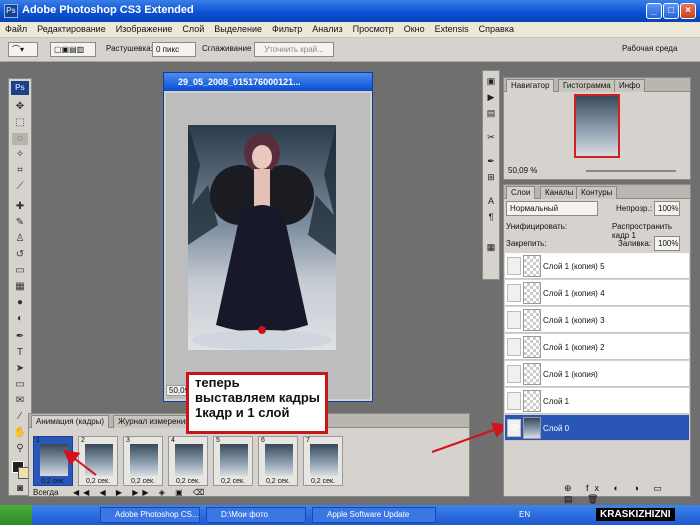 This screenshot has height=525, width=700. What do you see at coordinates (635, 243) in the screenshot?
I see `fill-label: Заливка:` at bounding box center [635, 243].